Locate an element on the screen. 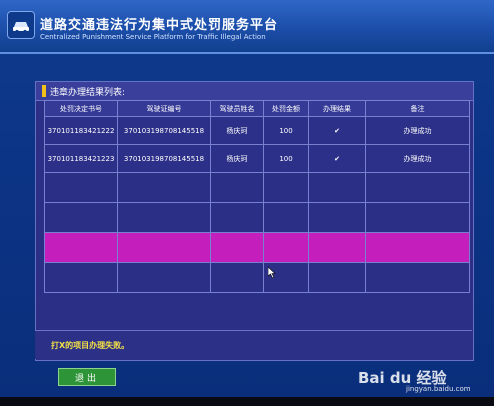 This screenshot has height=406, width=494. table-header-row: 处罚决定书号 驾驶证编号 驾驶员姓名 处罚金额 办理结果 备注 is located at coordinates (257, 108).